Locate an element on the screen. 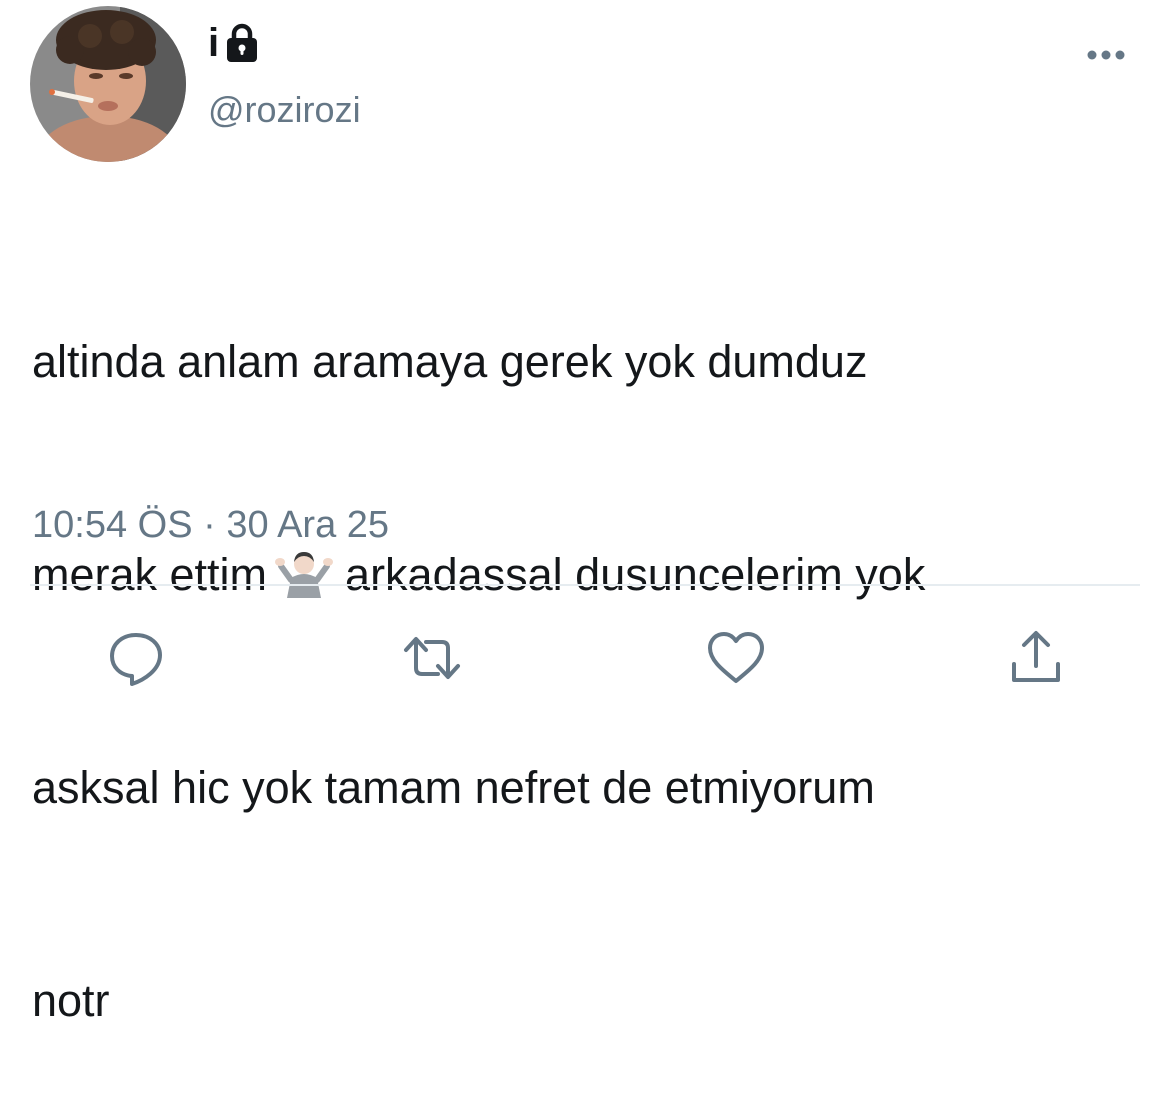 The height and width of the screenshot is (1107, 1170). like-icon is located at coordinates (736, 658).